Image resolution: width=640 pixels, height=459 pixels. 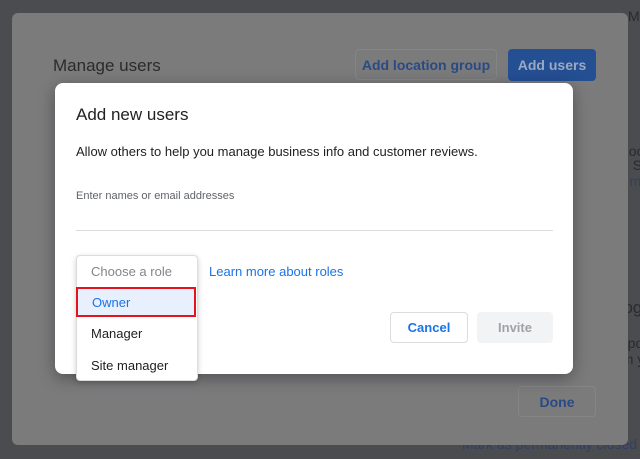 What do you see at coordinates (137, 333) in the screenshot?
I see `role-option-manager: Manager` at bounding box center [137, 333].